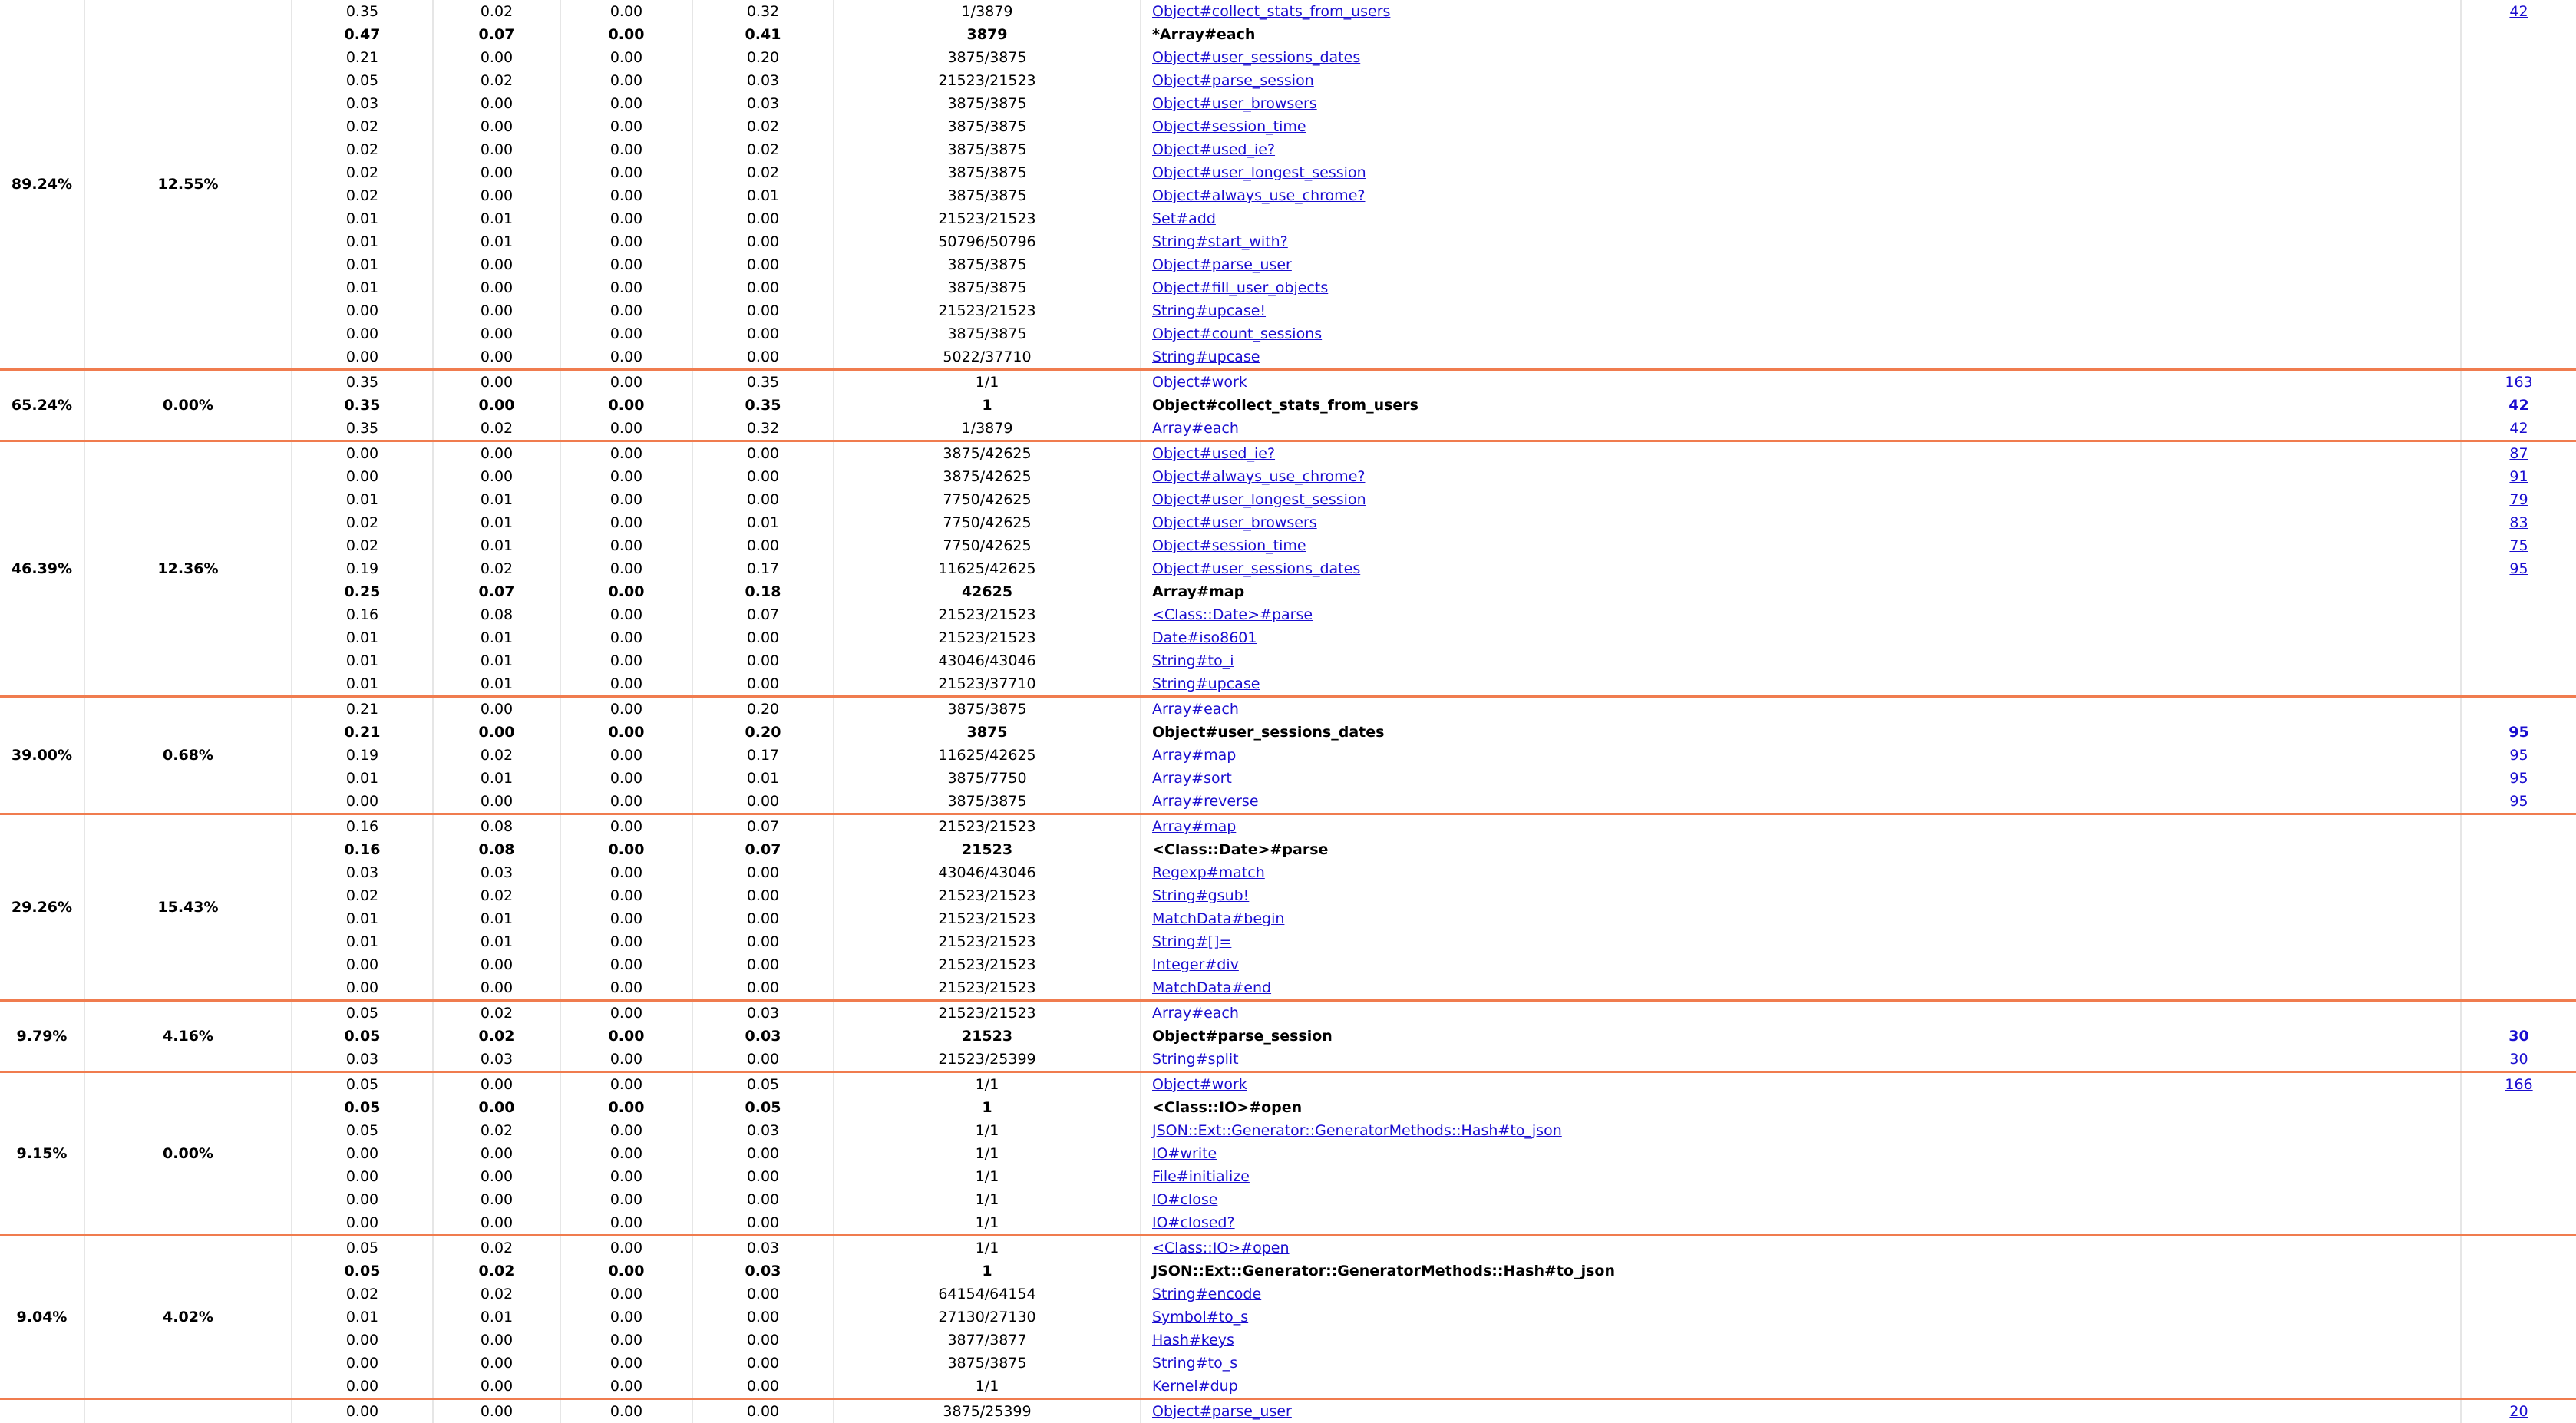  Describe the element at coordinates (1227, 1107) in the screenshot. I see `method-name: <Class::IO>#open` at that location.